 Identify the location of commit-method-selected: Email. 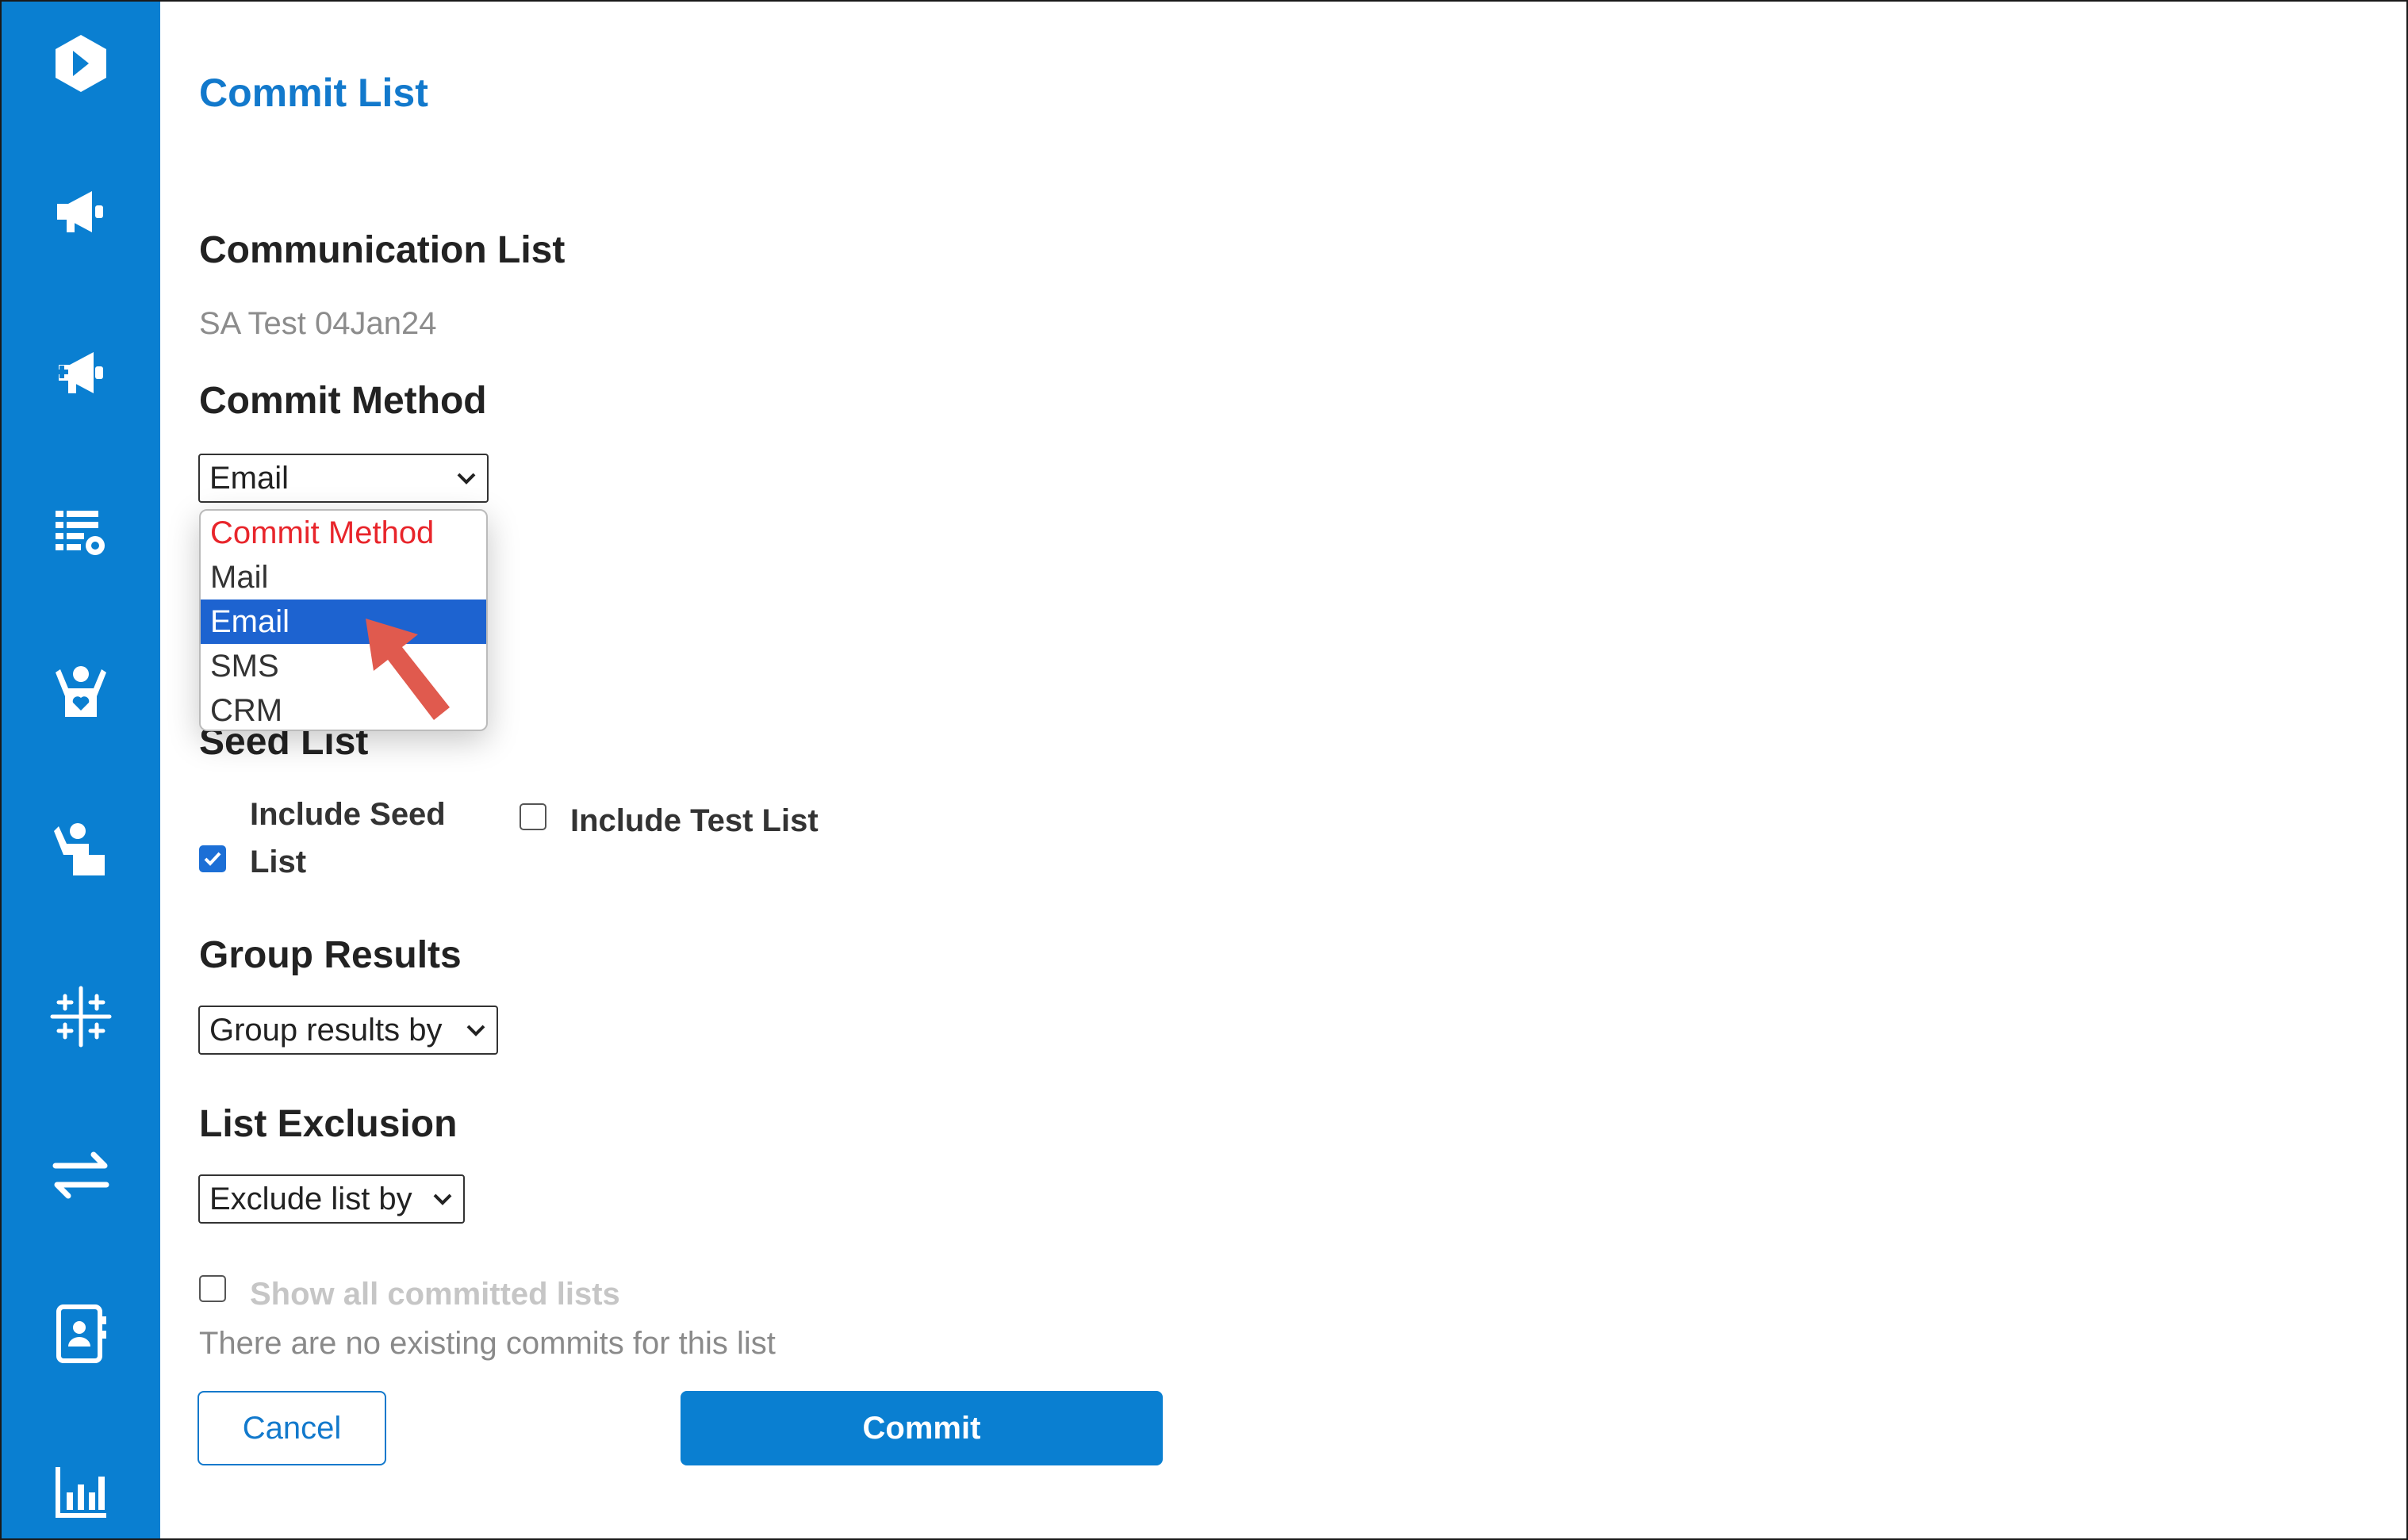
(249, 478).